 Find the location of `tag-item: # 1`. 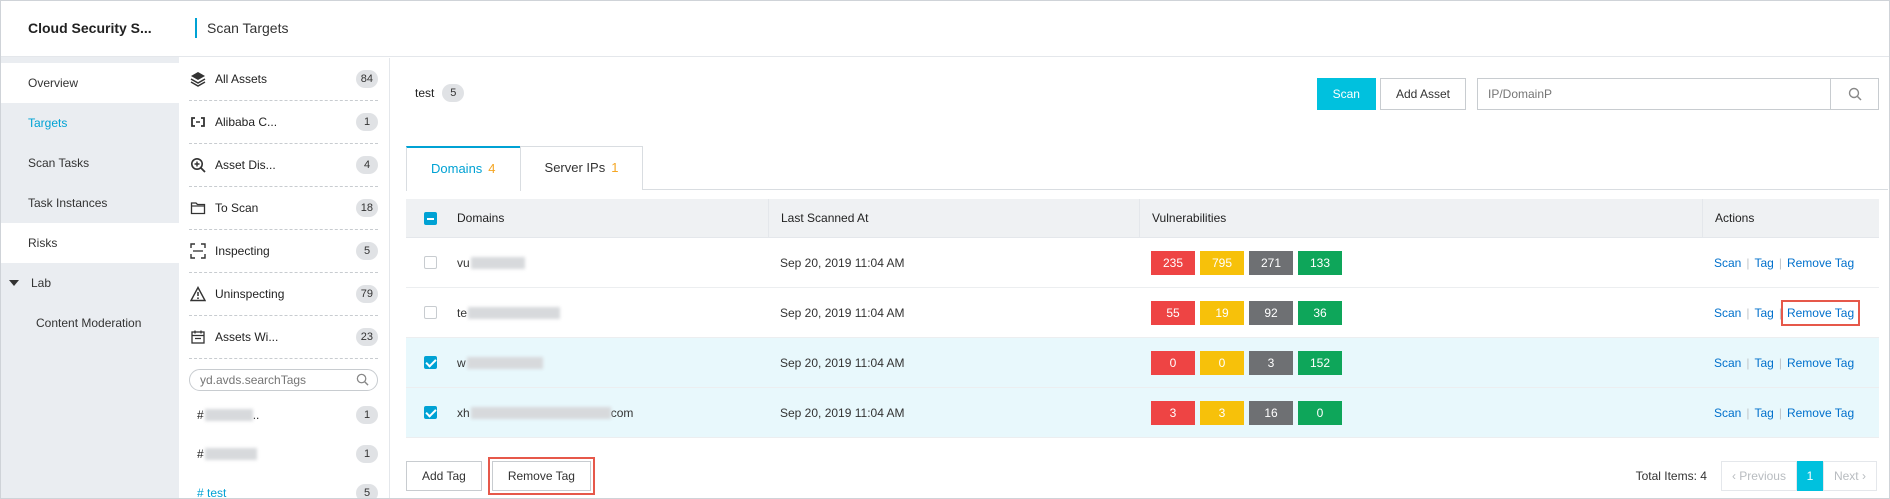

tag-item: # 1 is located at coordinates (283, 453).